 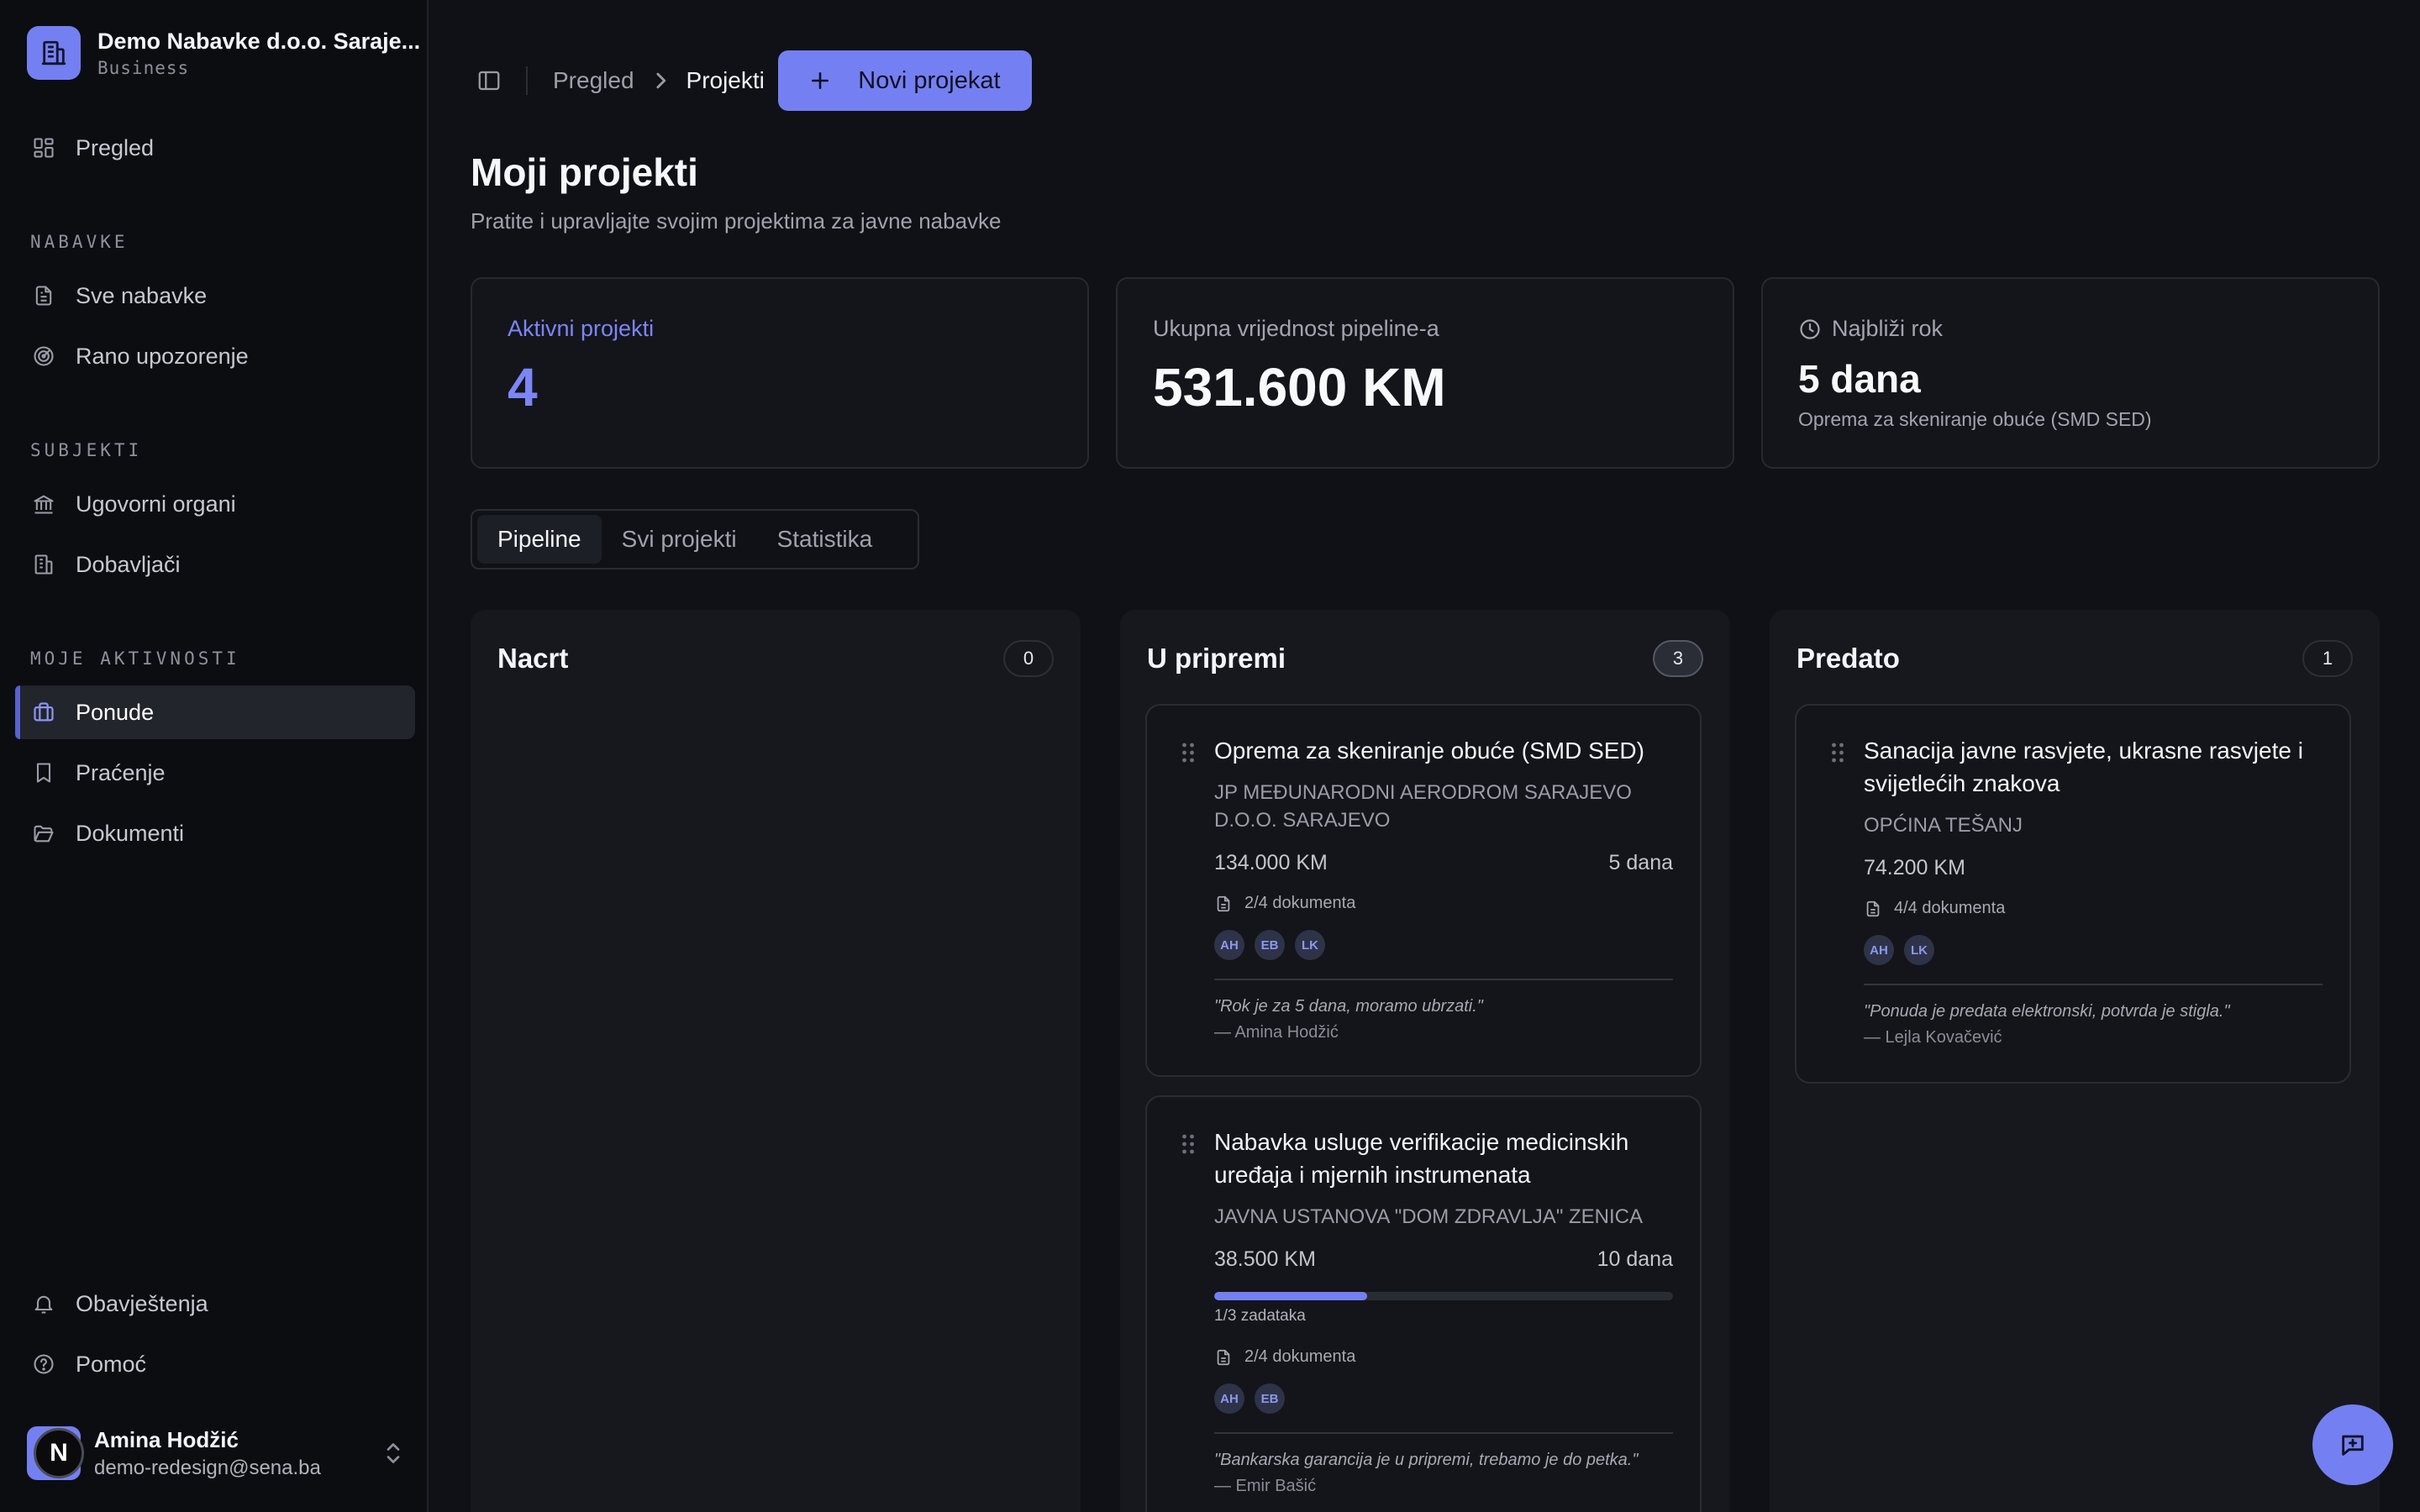 What do you see at coordinates (43, 147) in the screenshot?
I see `dashboard-icon` at bounding box center [43, 147].